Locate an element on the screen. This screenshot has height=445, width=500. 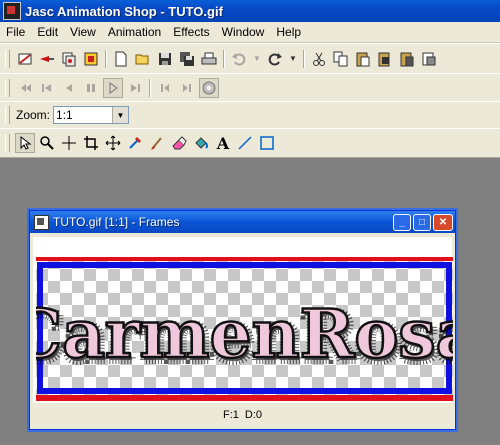
menu-view: View is located at coordinates (83, 32).